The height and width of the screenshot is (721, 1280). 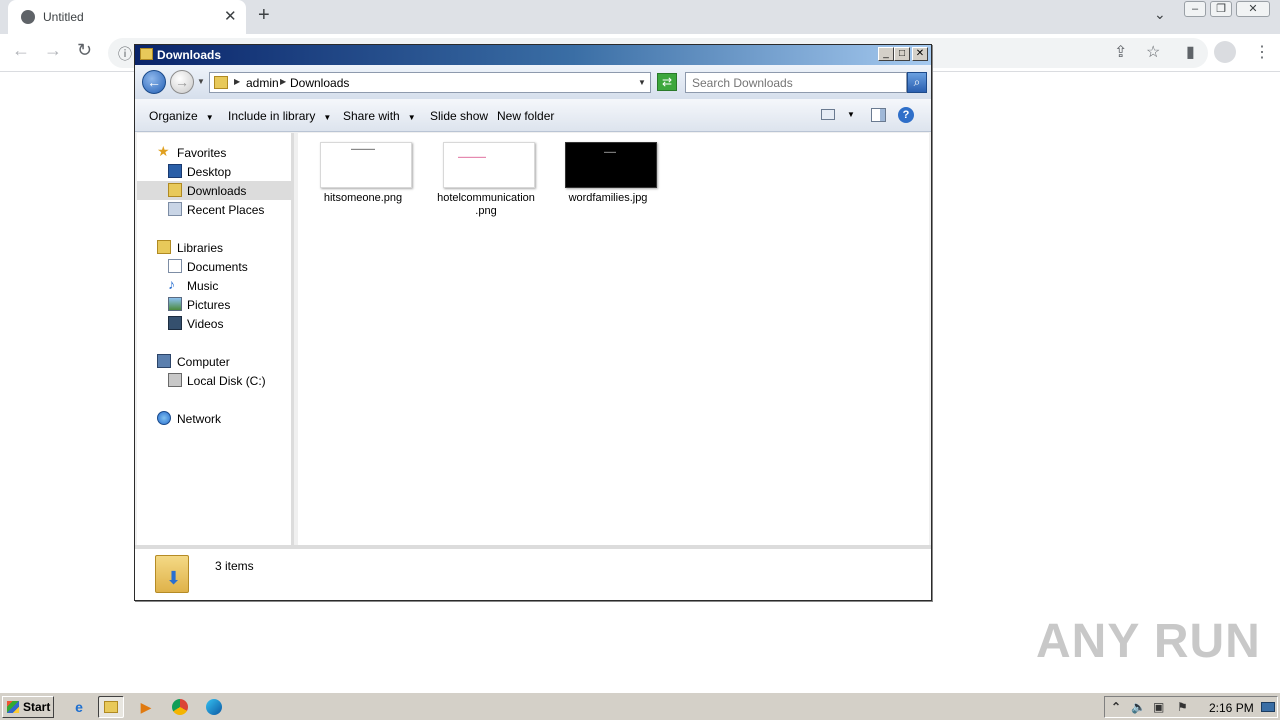 I want to click on documents-icon, so click(x=175, y=266).